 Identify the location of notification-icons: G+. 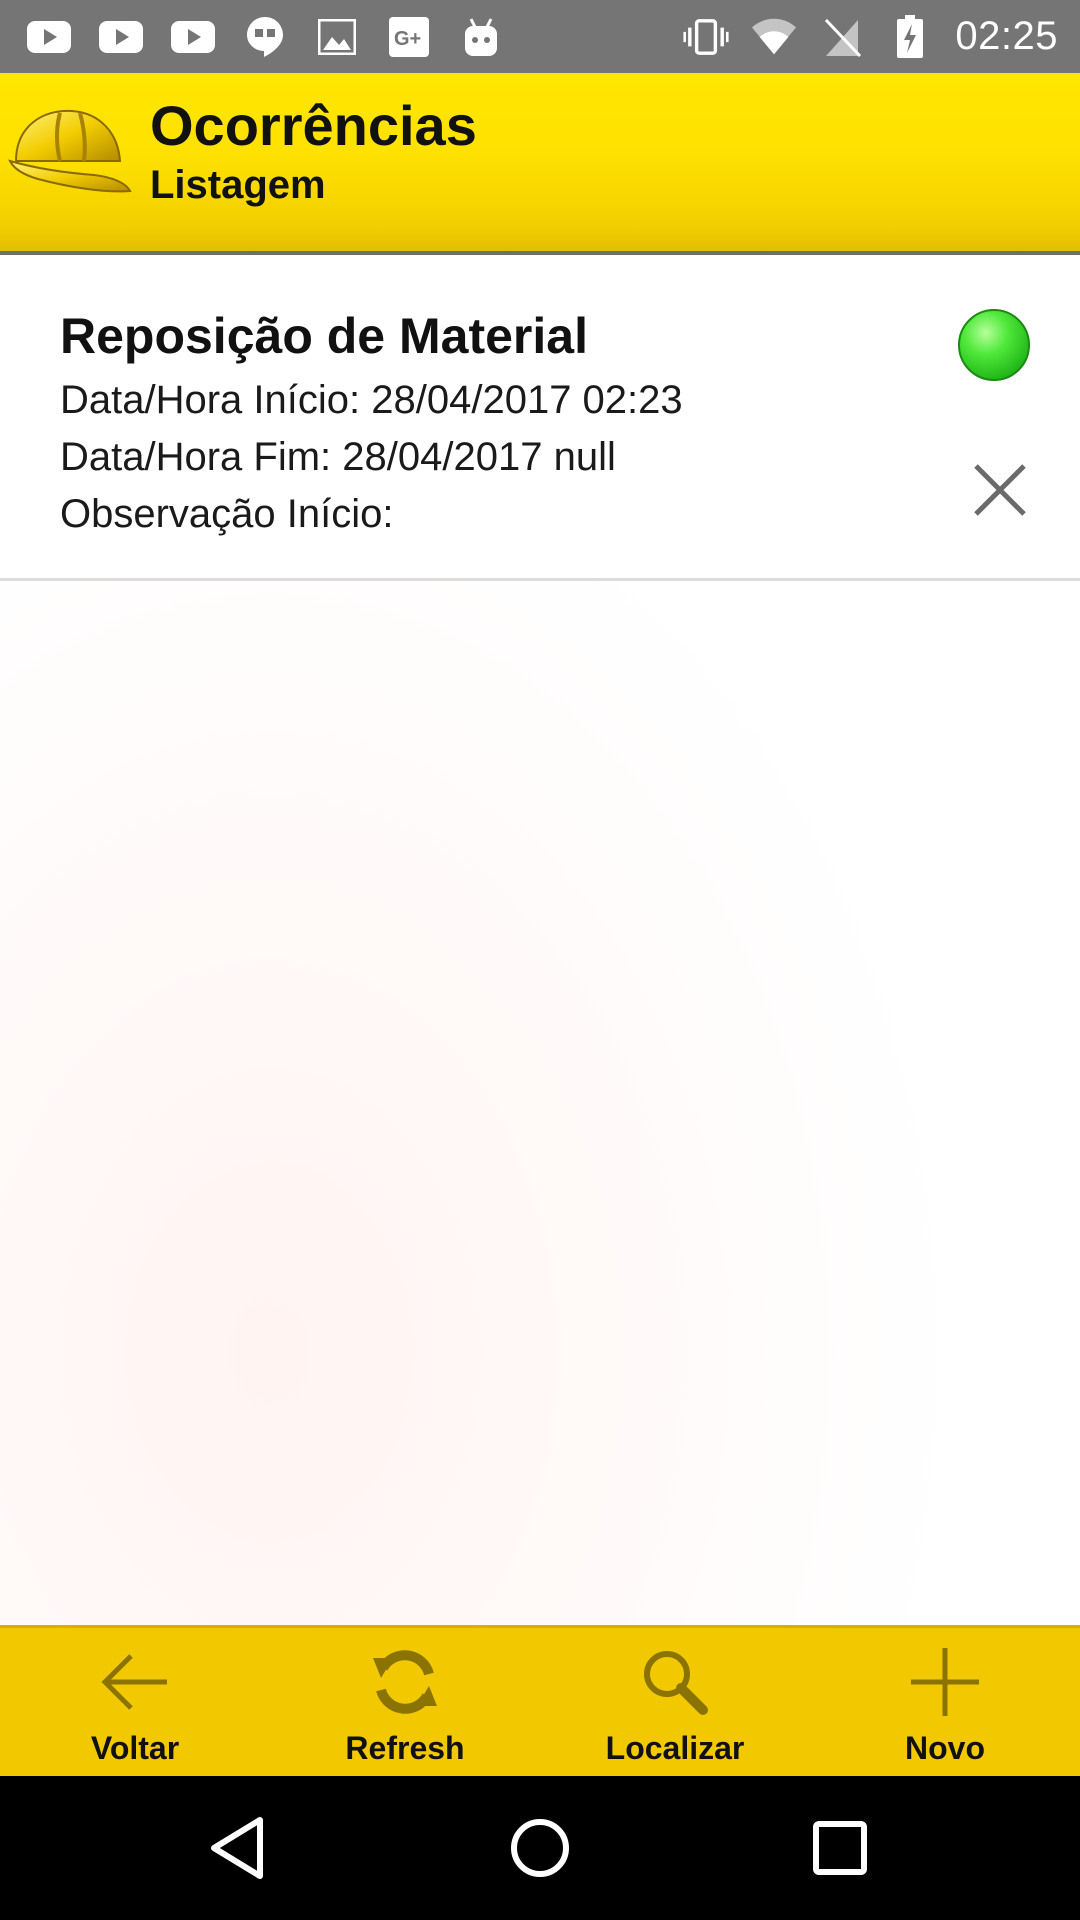
(265, 36).